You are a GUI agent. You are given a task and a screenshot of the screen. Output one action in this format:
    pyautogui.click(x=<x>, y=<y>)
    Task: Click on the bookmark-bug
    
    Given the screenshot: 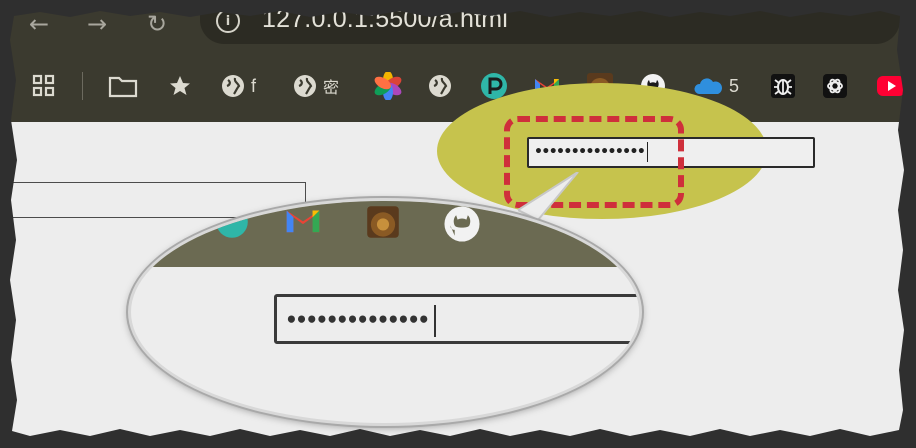 What is the action you would take?
    pyautogui.click(x=783, y=86)
    